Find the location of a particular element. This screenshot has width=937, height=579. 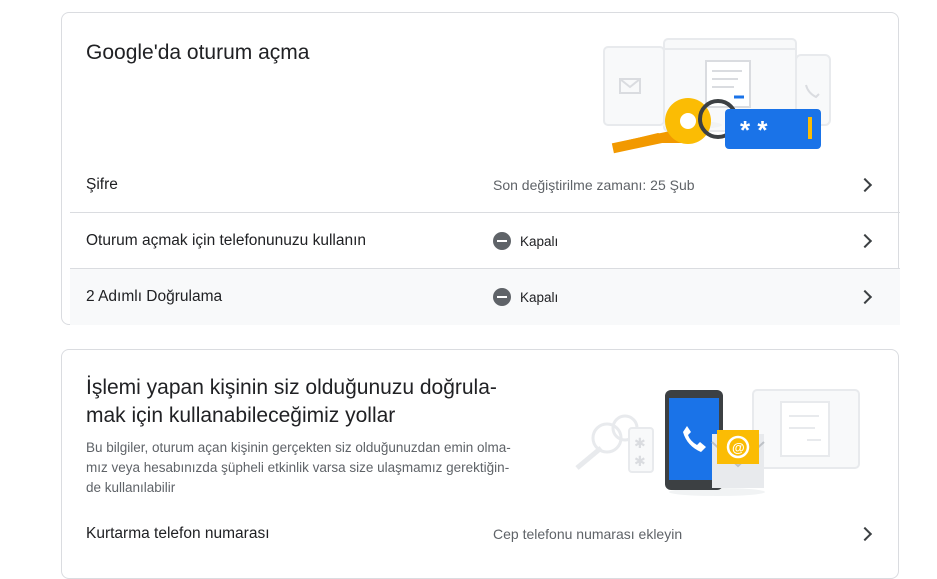

recovery-phone-label: Kurtarma telefon numarası is located at coordinates (178, 533).